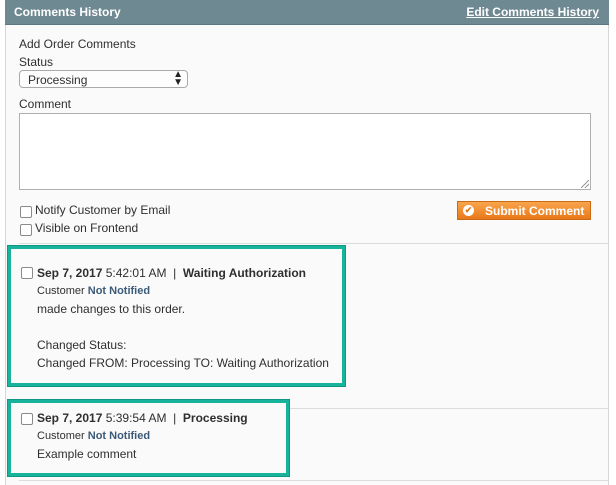 The image size is (616, 485). I want to click on bottom-divider, so click(313, 480).